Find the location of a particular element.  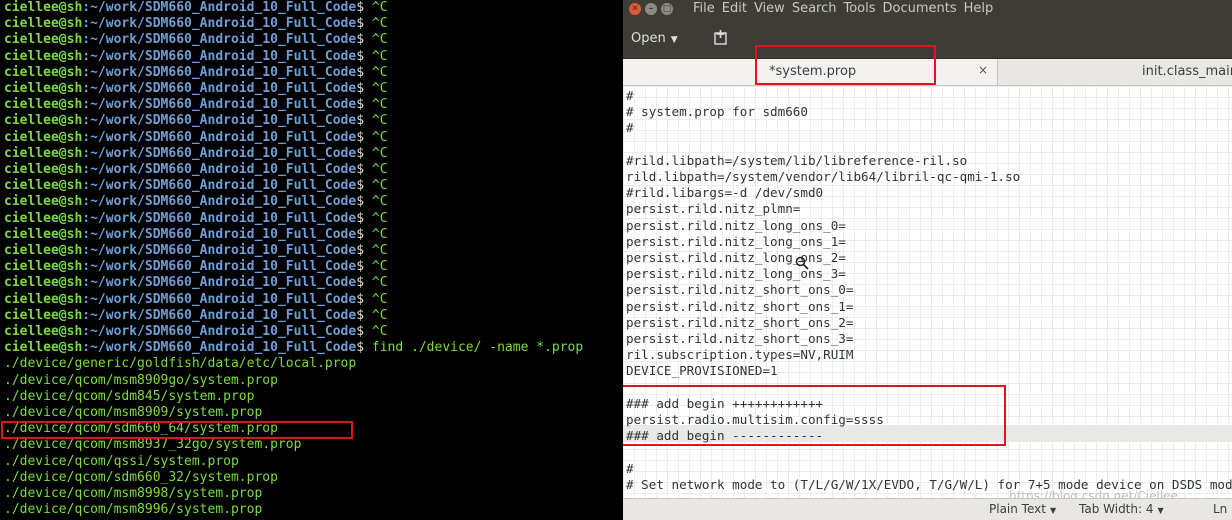

menu-search: Search is located at coordinates (814, 8).